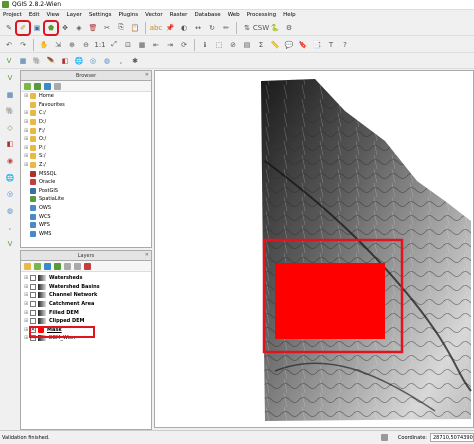  I want to click on zoom-to-selection-icon: ⊡, so click(128, 45).